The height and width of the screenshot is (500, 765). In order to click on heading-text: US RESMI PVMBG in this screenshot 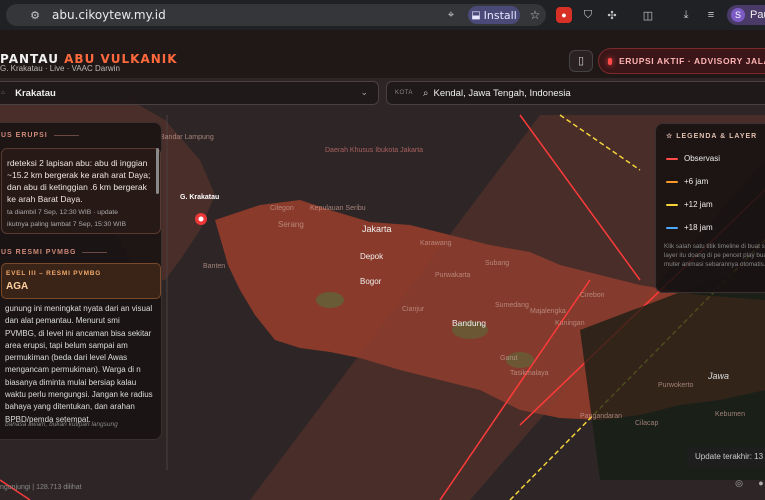, I will do `click(39, 252)`.